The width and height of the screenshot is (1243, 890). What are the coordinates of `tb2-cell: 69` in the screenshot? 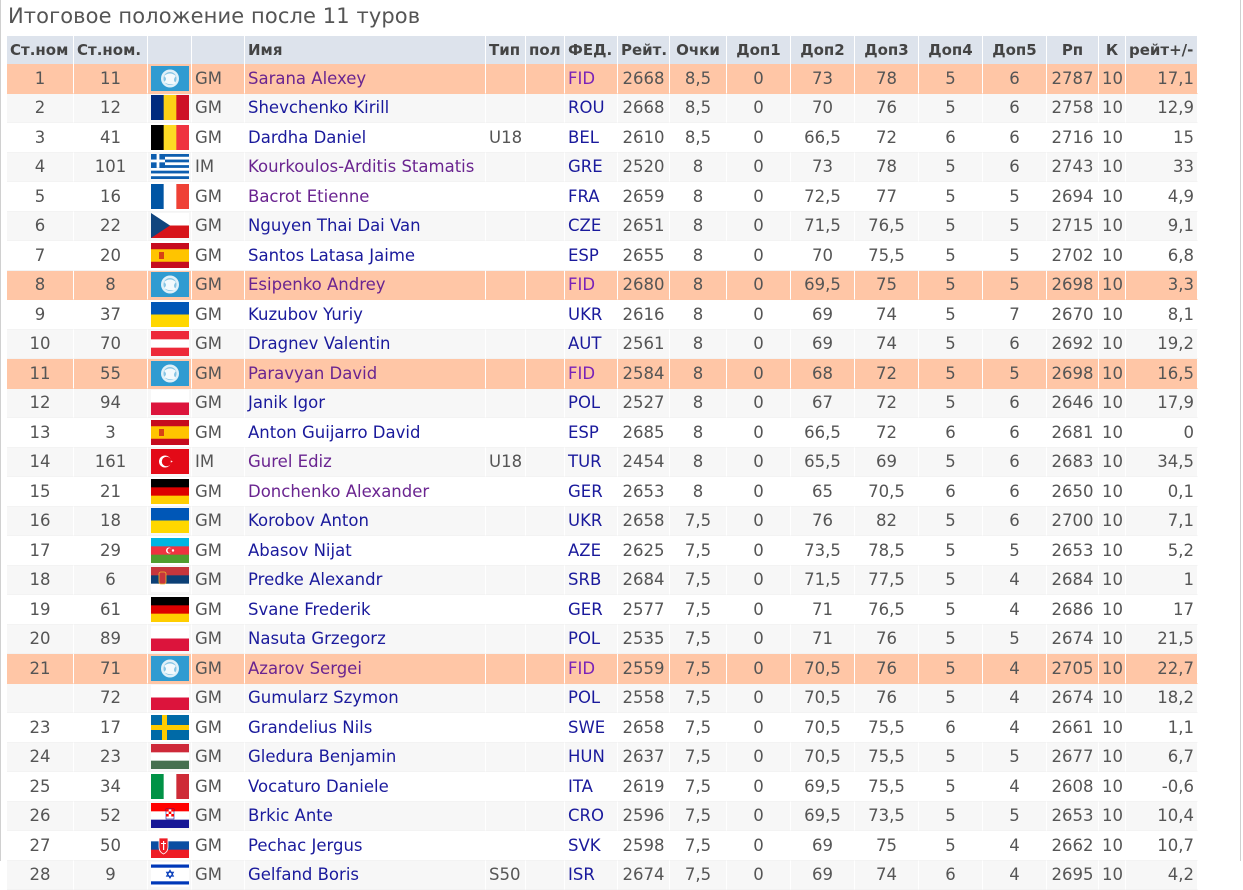 It's located at (823, 315).